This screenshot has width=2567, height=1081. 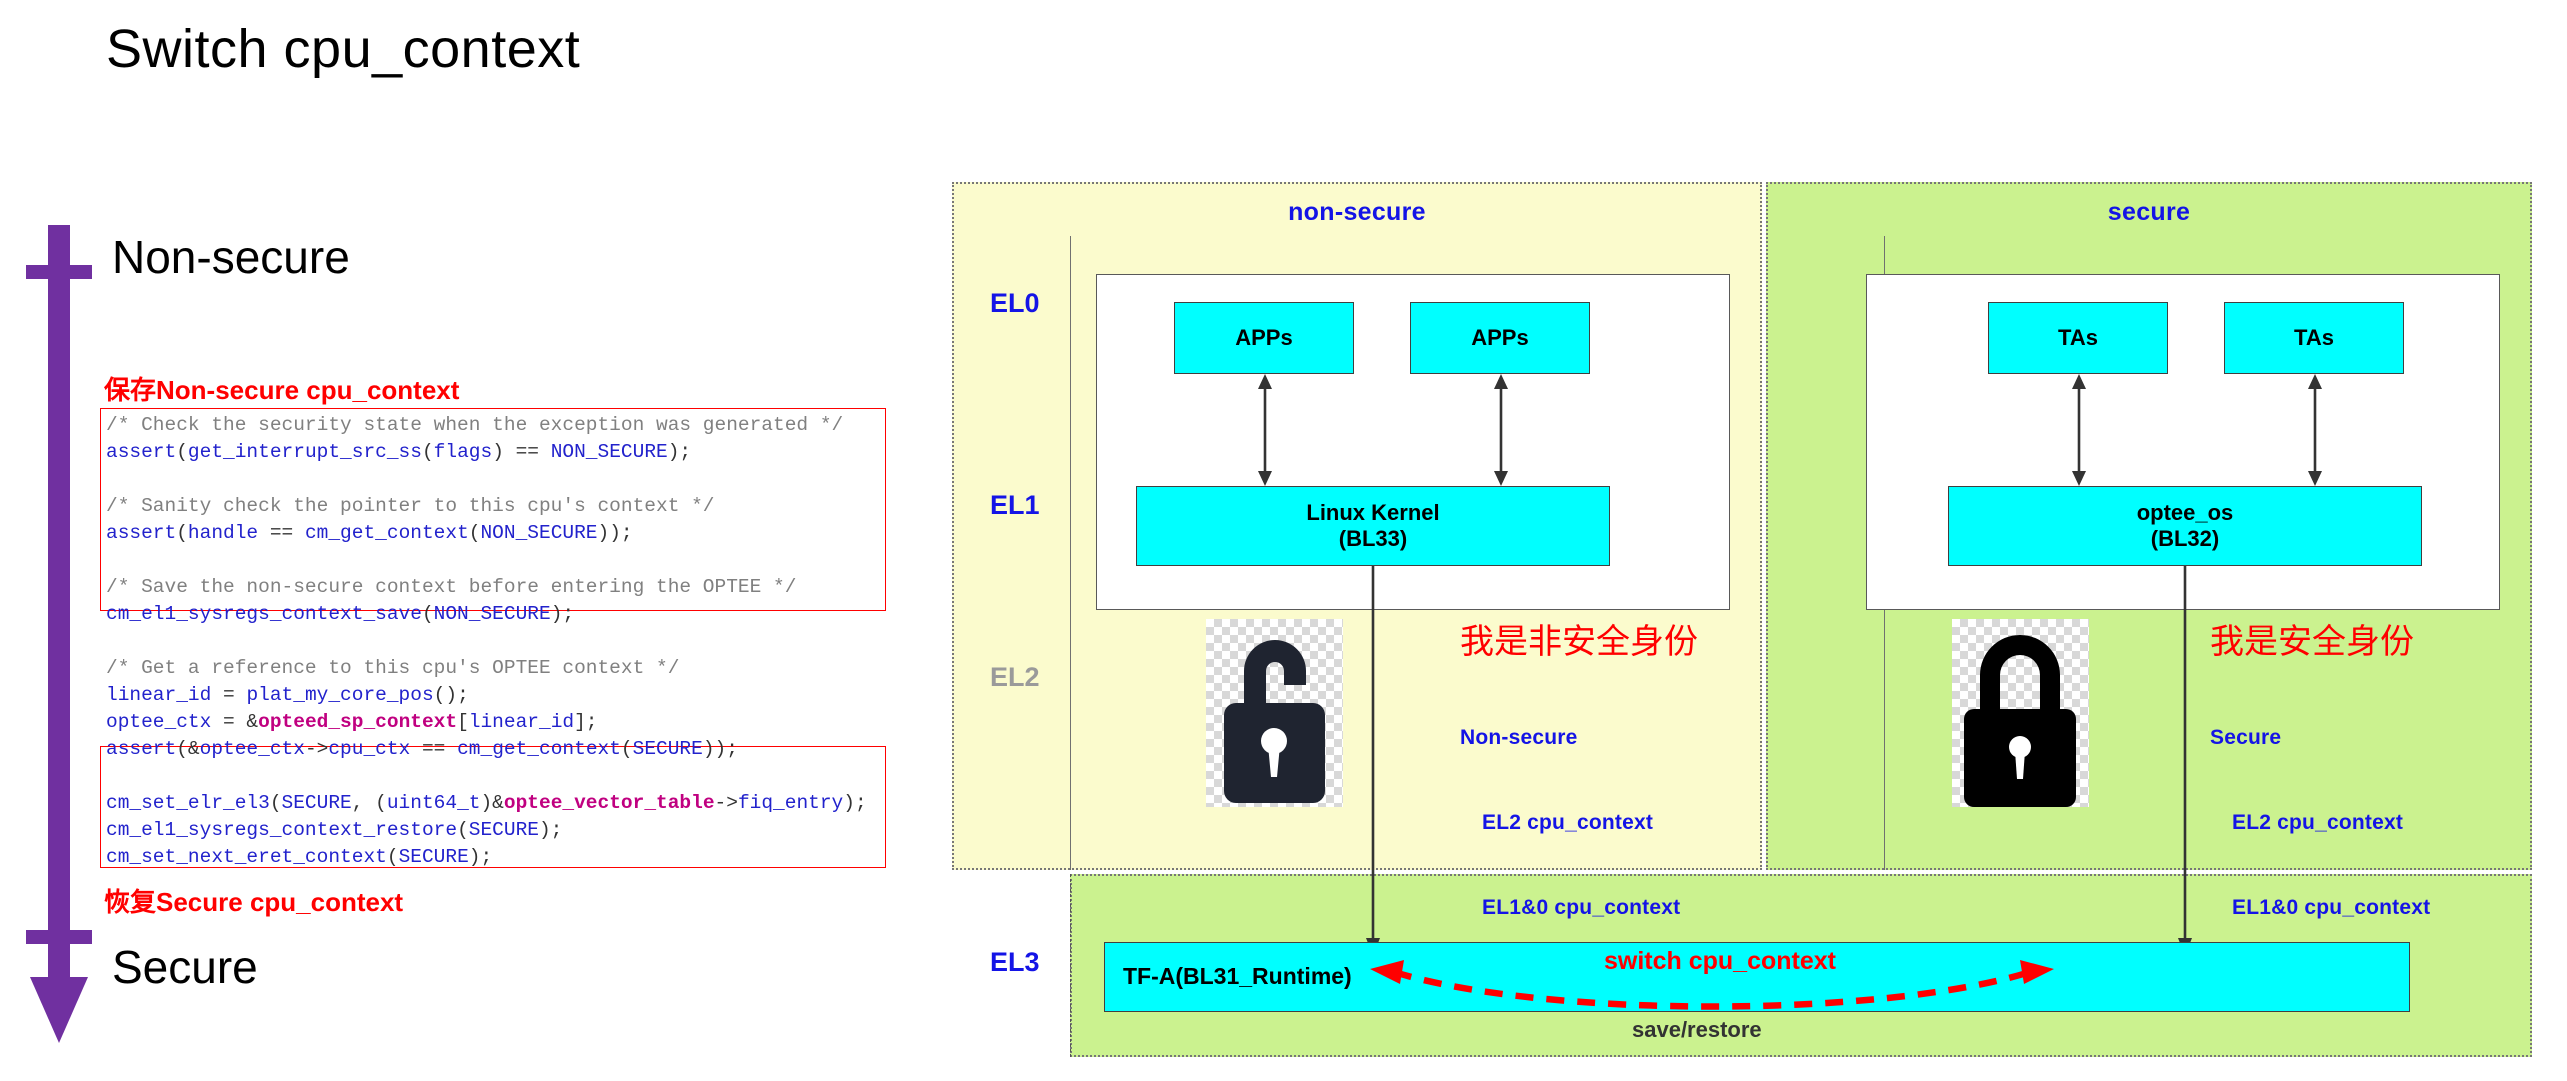 I want to click on nonsecure-context-item-0: EL2 cpu_context, so click(x=1568, y=822).